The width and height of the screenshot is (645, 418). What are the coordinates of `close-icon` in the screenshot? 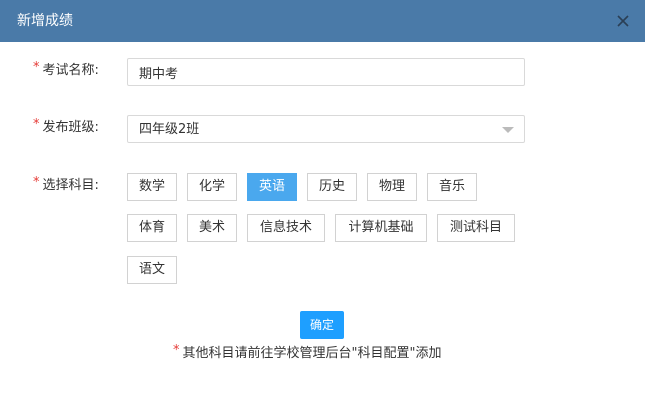 It's located at (623, 21).